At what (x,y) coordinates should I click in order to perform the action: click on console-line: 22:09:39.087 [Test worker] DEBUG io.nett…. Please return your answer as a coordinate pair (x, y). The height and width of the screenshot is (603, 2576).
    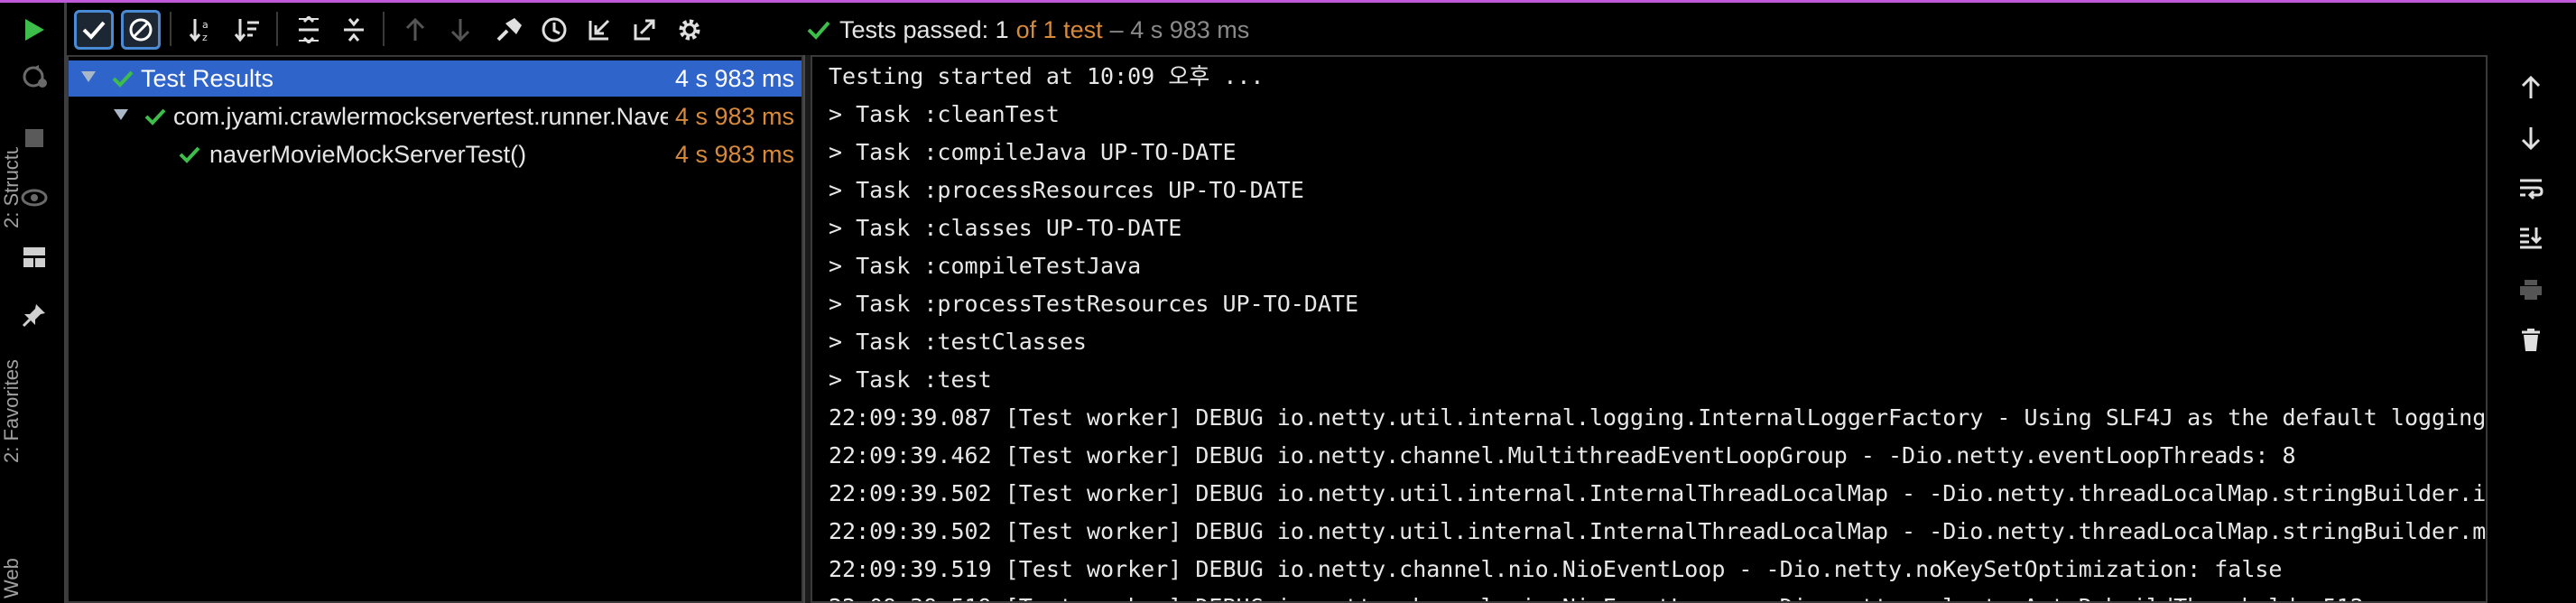
    Looking at the image, I should click on (1658, 418).